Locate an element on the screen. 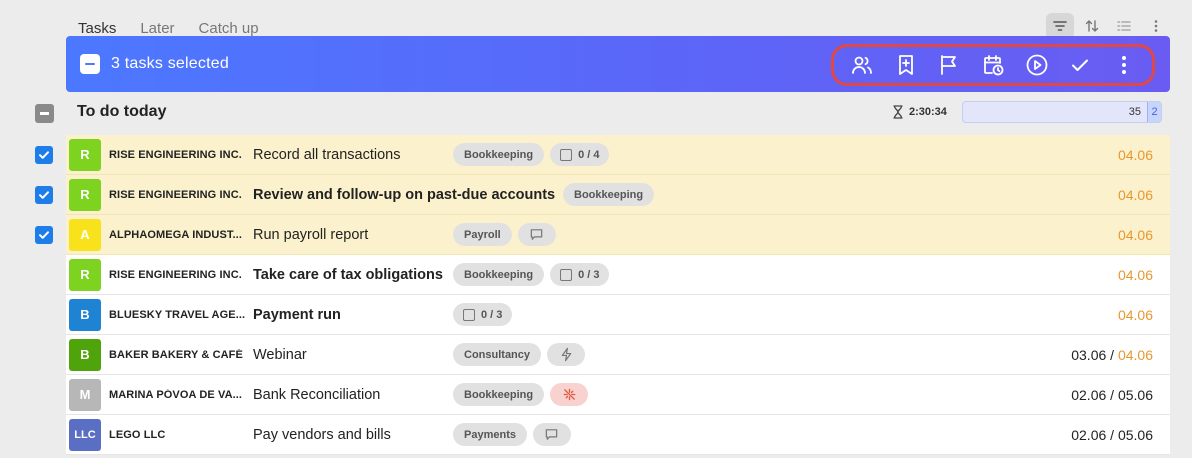 The image size is (1192, 458). task-tags: Payroll is located at coordinates (504, 234).